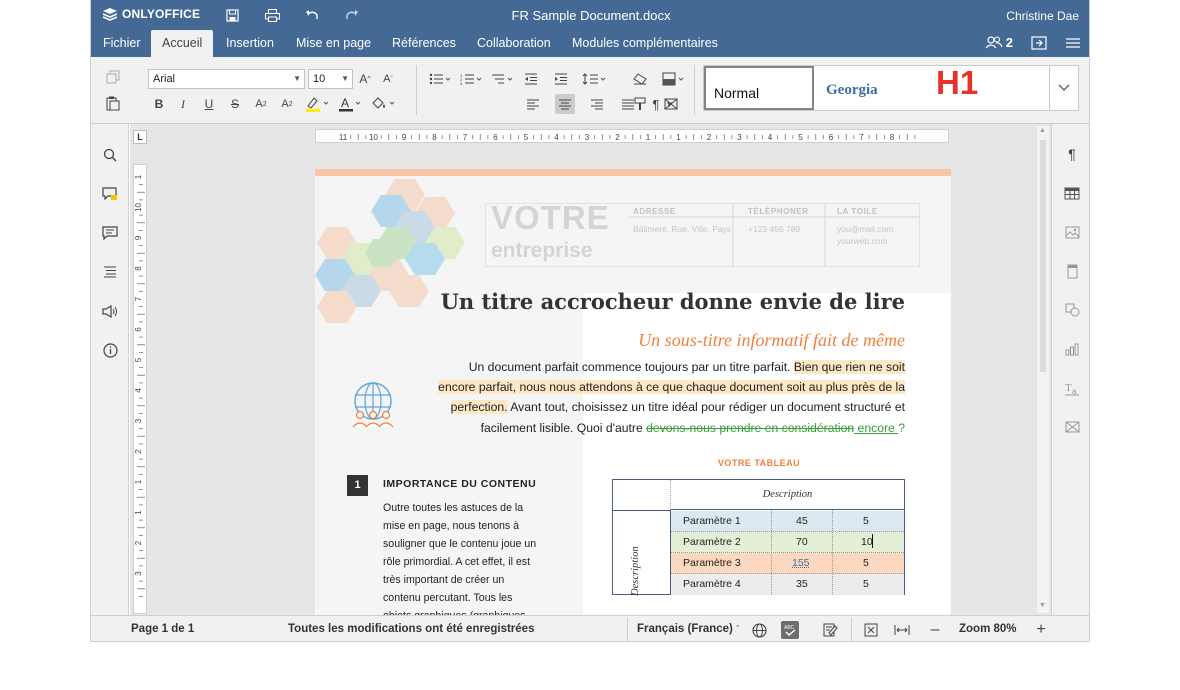 The height and width of the screenshot is (690, 1180). What do you see at coordinates (1042, 16) in the screenshot?
I see `user-name: Christine Dae` at bounding box center [1042, 16].